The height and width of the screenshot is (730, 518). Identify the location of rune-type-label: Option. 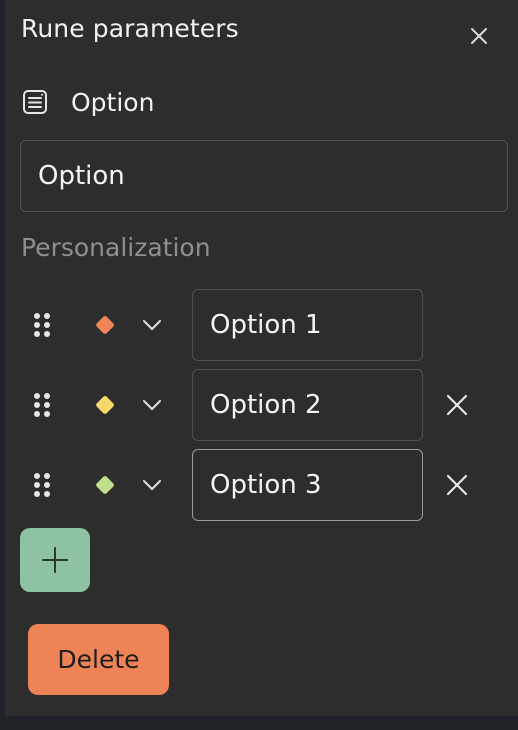
(113, 102).